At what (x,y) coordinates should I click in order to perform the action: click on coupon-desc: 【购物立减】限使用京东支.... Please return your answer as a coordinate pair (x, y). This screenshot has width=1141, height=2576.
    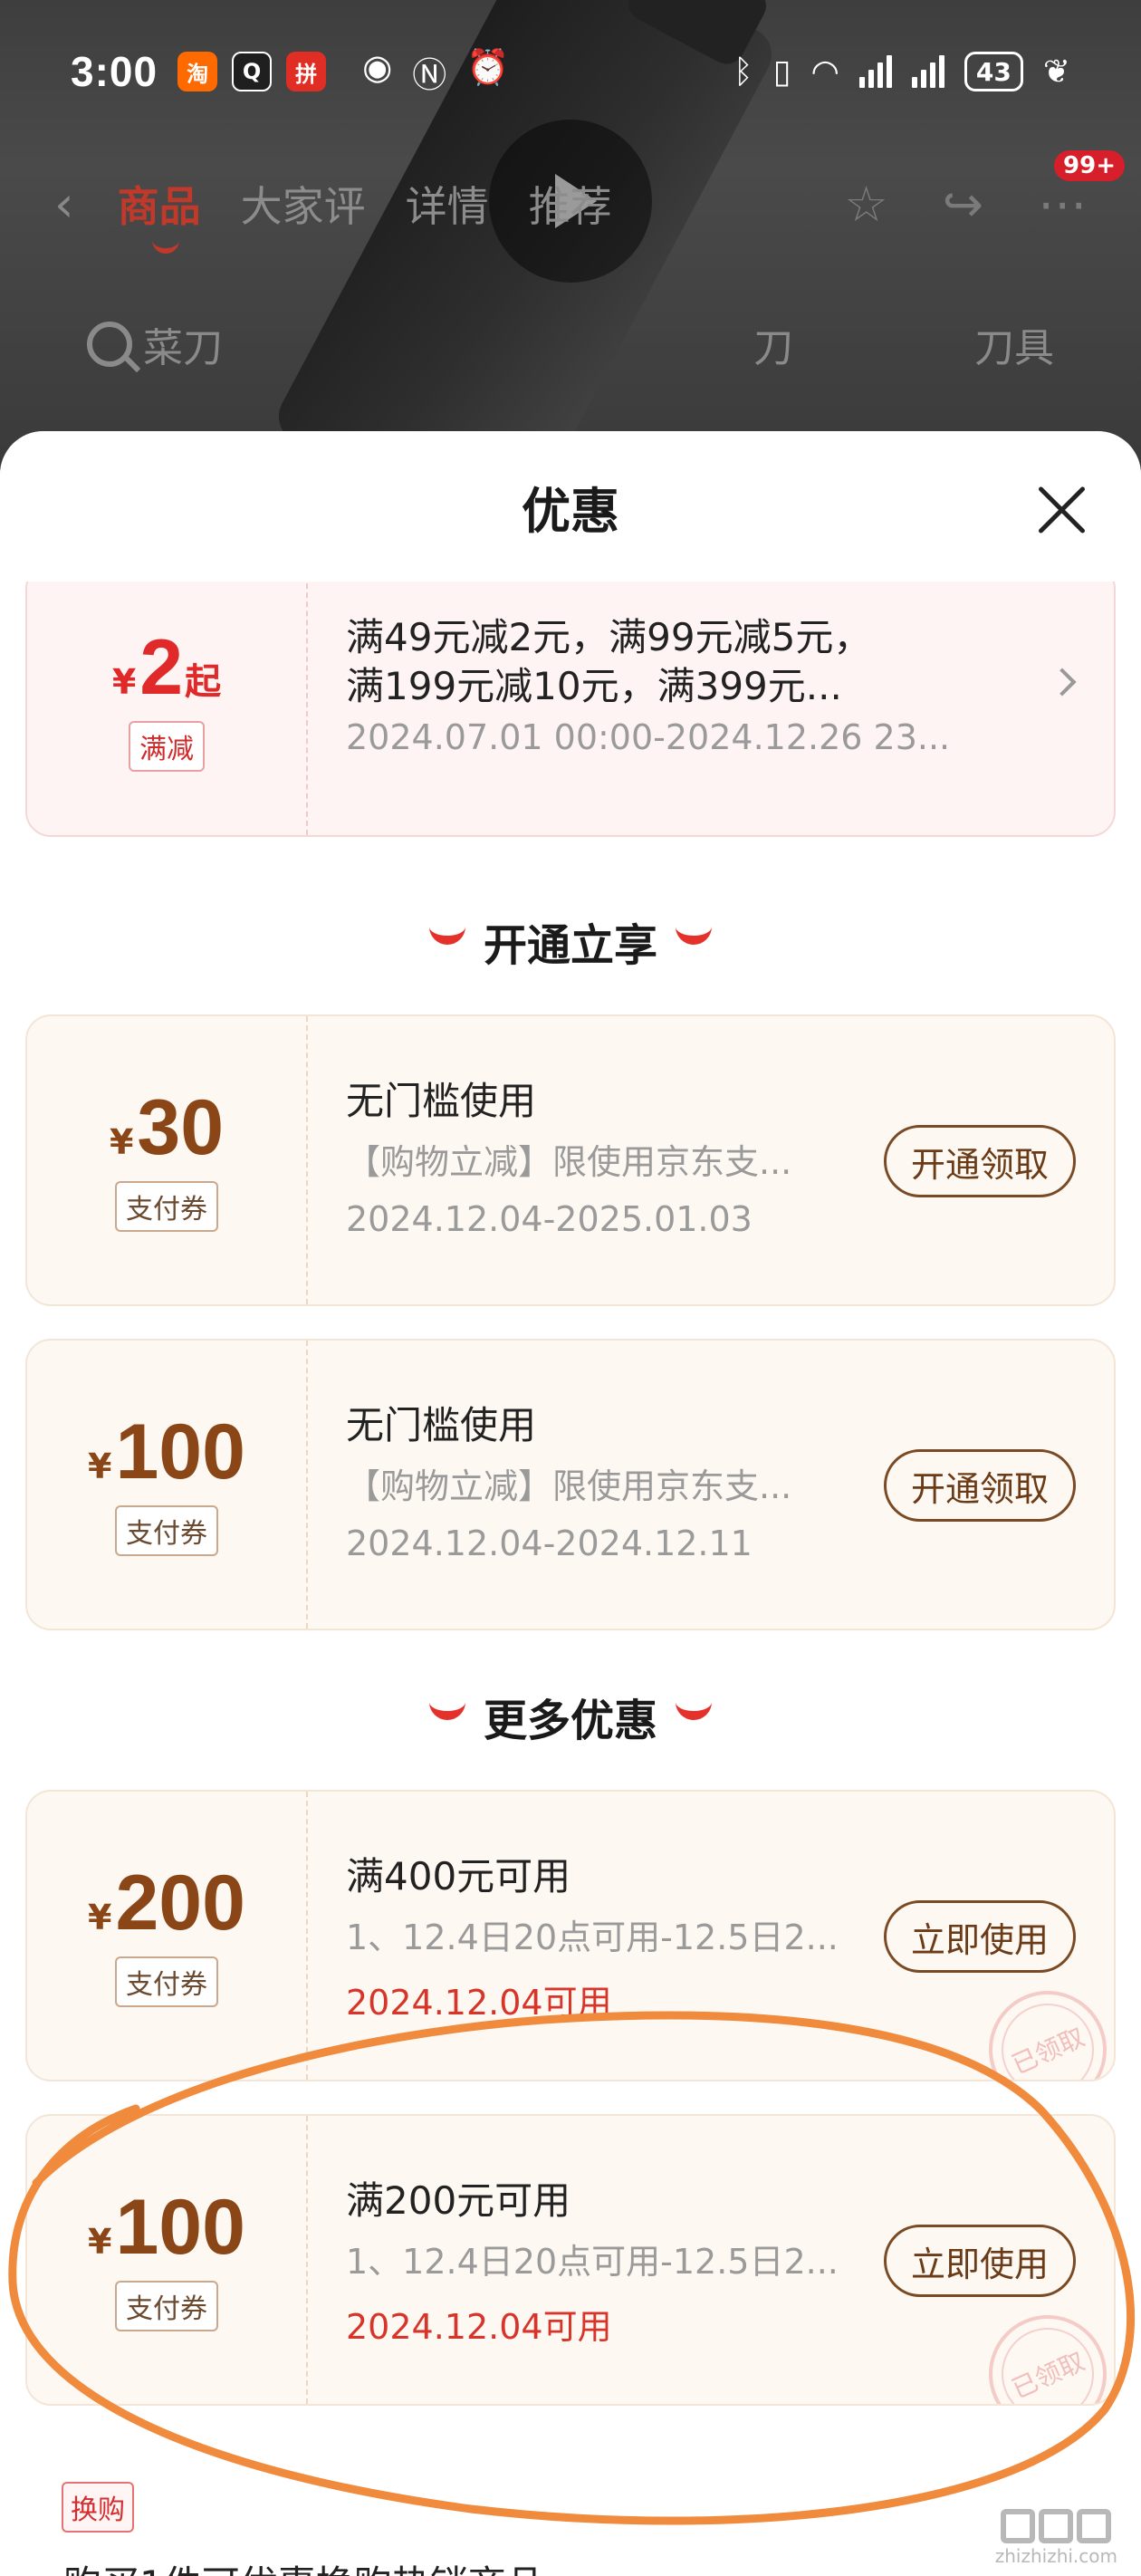
    Looking at the image, I should click on (569, 1162).